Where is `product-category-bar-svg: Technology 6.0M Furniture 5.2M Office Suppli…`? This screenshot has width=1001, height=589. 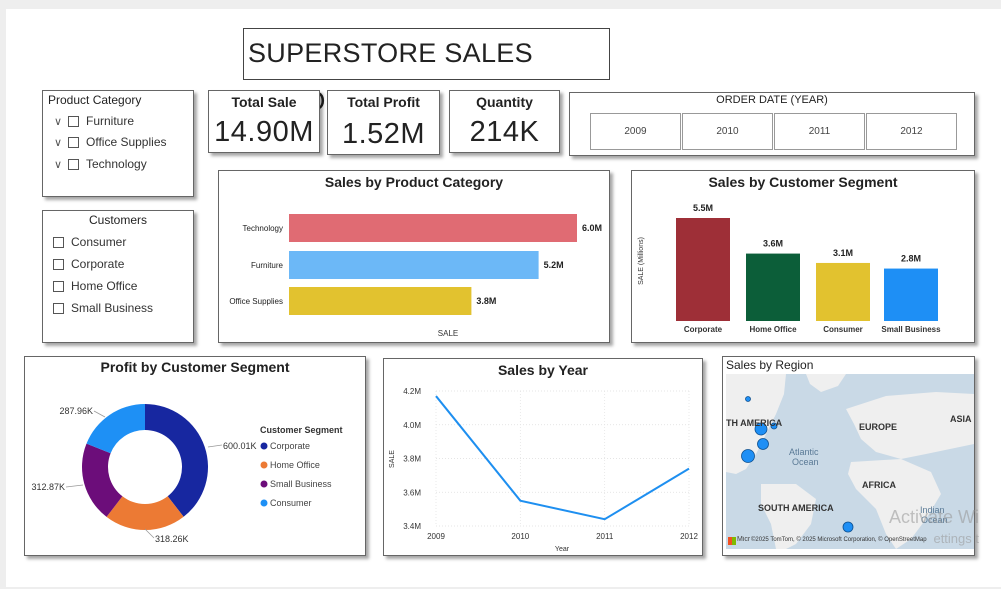 product-category-bar-svg: Technology 6.0M Furniture 5.2M Office Suppli… is located at coordinates (415, 276).